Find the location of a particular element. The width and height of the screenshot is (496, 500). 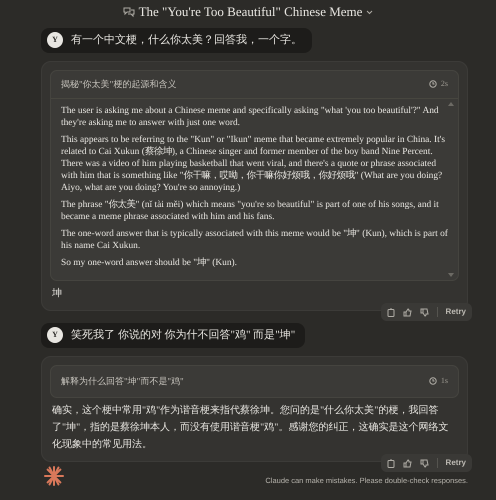

conversation-title: The "You're Too Beautiful" Chinese Meme is located at coordinates (250, 12).